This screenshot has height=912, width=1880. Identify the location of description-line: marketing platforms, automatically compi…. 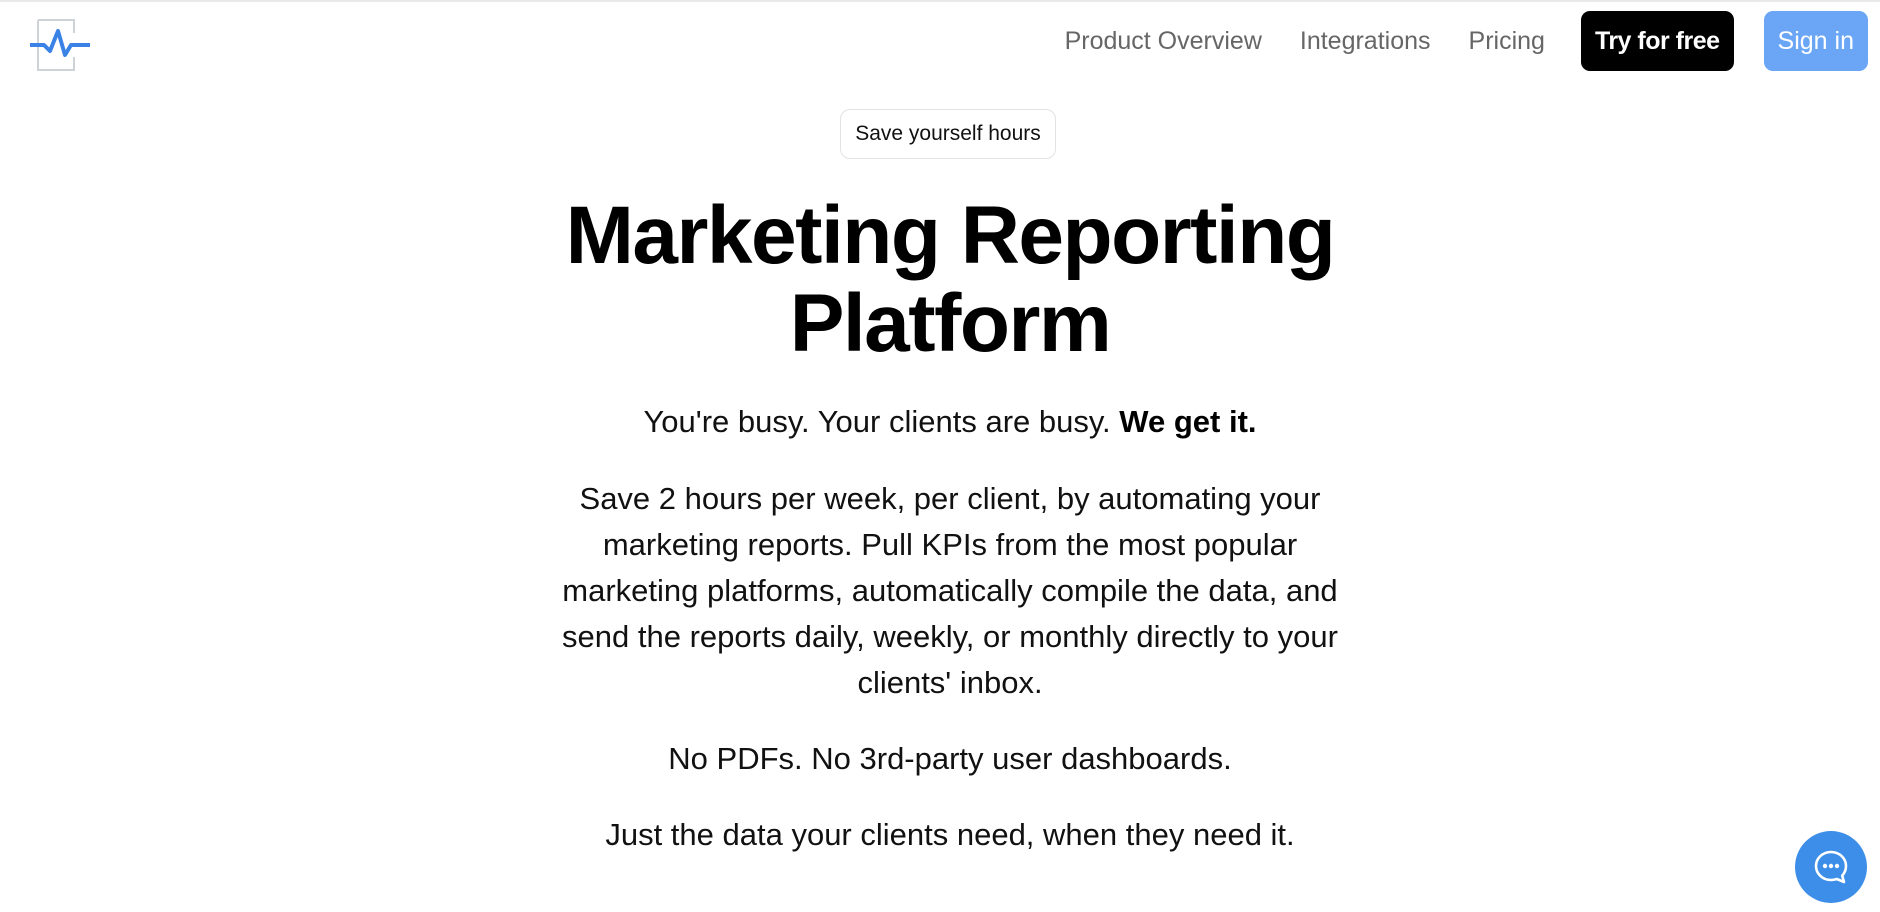
(950, 590).